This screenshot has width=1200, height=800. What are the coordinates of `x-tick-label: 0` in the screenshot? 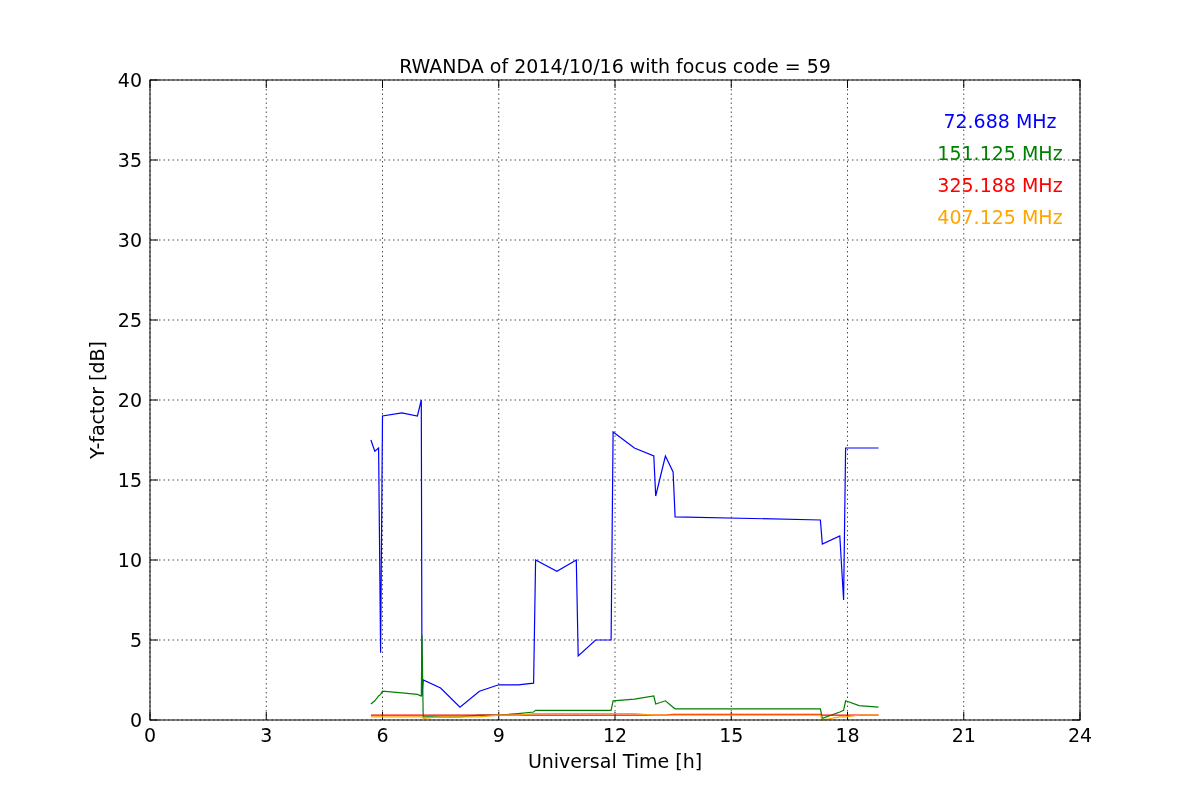 It's located at (150, 735).